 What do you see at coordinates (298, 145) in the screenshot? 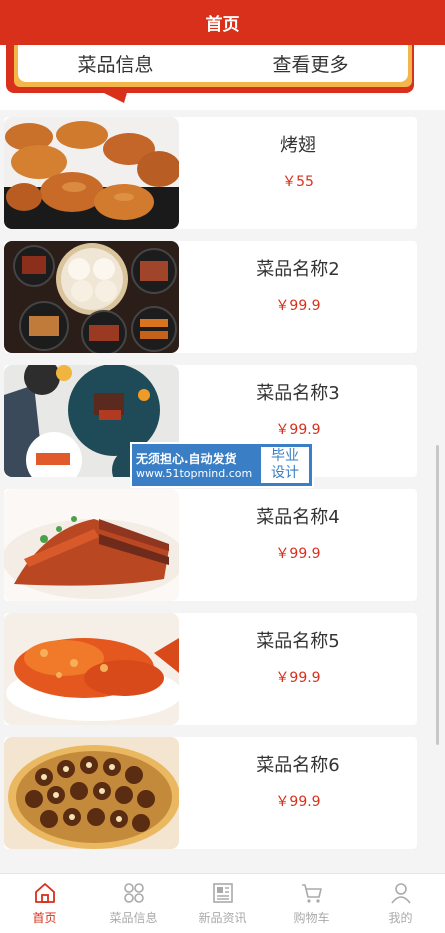
I see `dish-name: 烤翅` at bounding box center [298, 145].